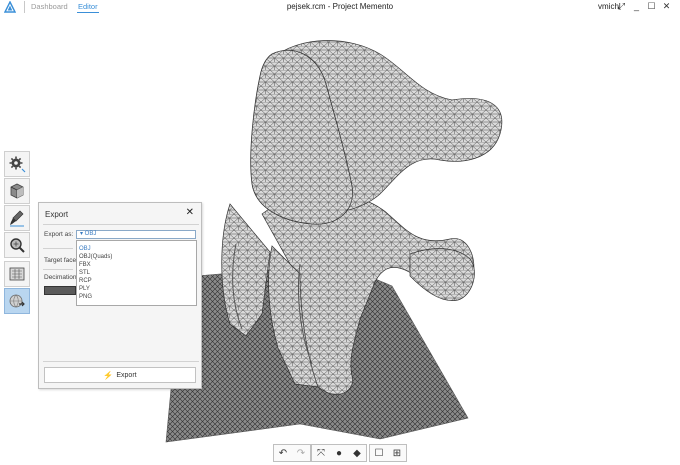  I want to click on panel-close-icon: ✕, so click(190, 213).